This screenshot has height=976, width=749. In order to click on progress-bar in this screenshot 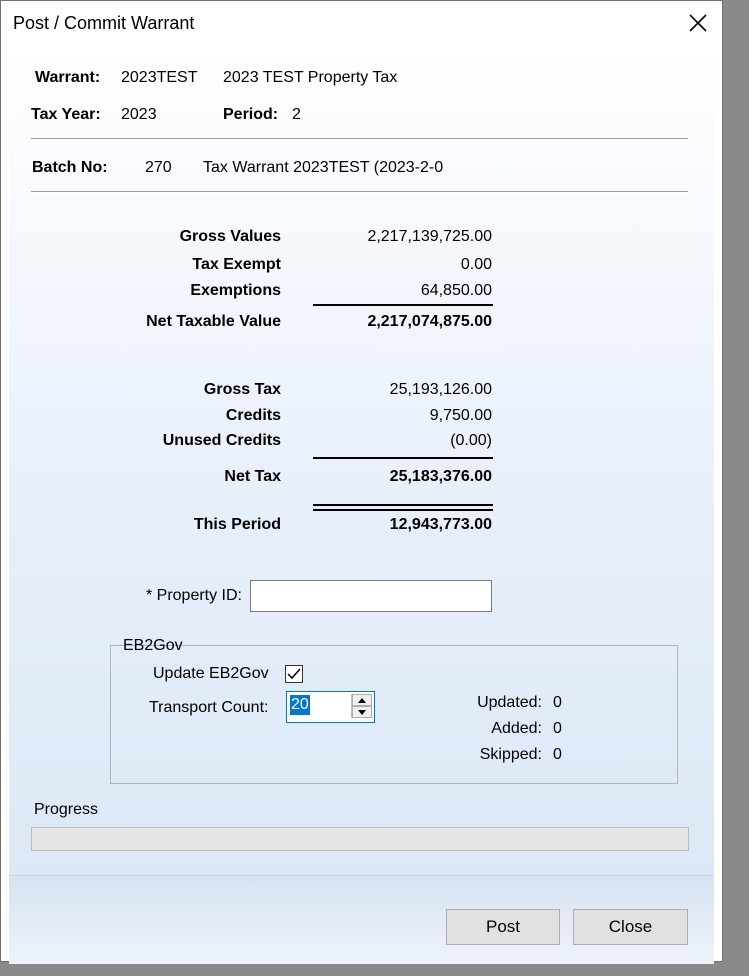, I will do `click(360, 839)`.